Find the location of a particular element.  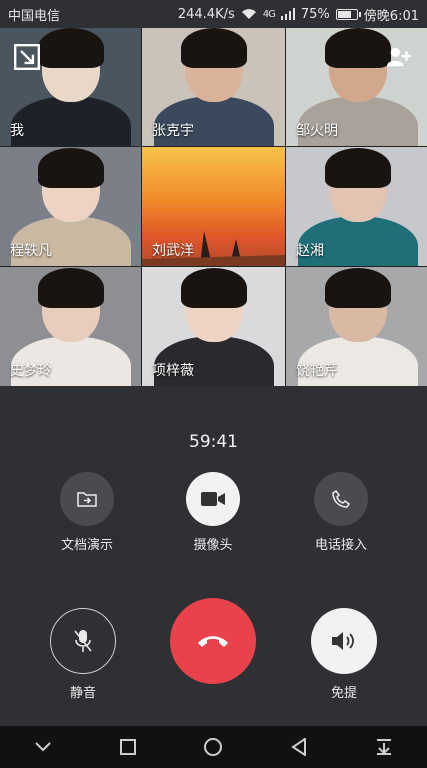

battery-icon is located at coordinates (348, 14).